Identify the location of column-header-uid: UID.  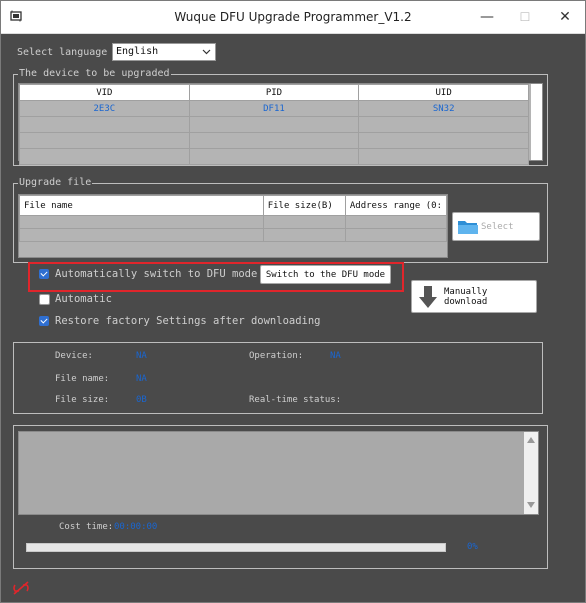
(443, 92).